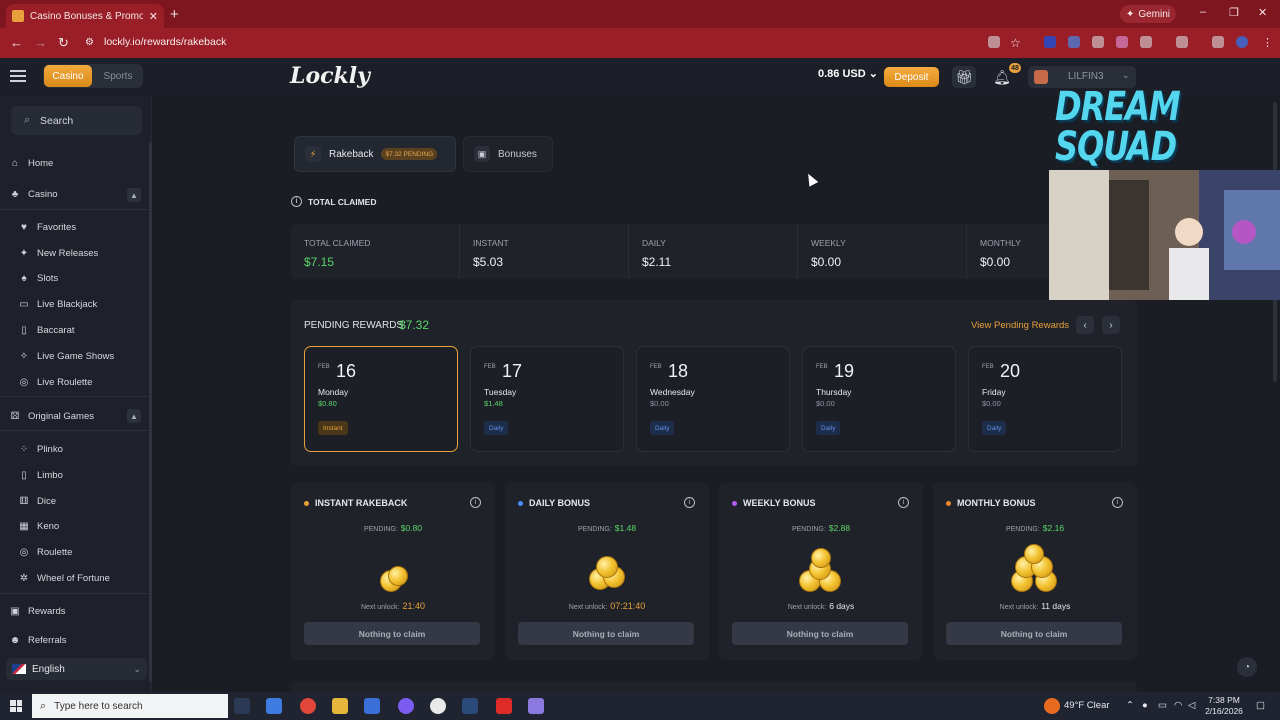 The height and width of the screenshot is (720, 1280). What do you see at coordinates (16, 42) in the screenshot?
I see `back-icon: ←` at bounding box center [16, 42].